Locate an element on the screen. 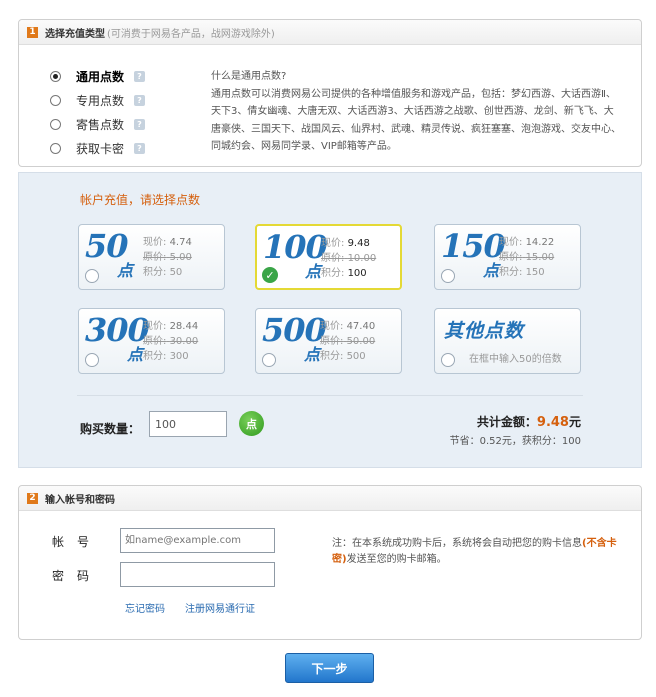  total-amount-value: 9.48 is located at coordinates (552, 422).